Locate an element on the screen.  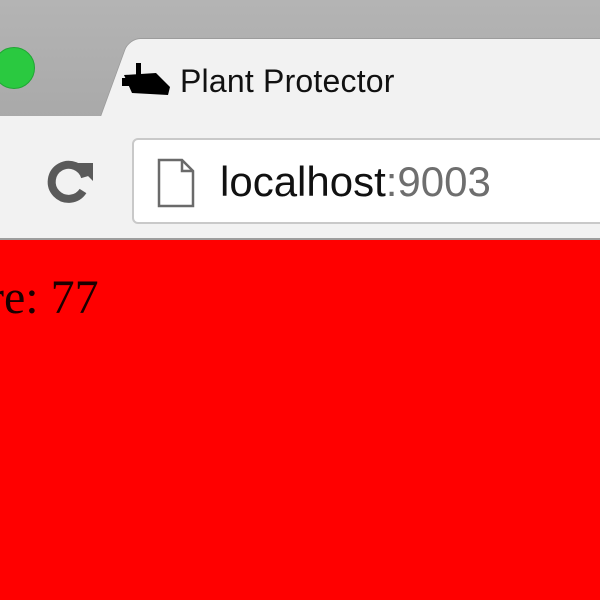
url-host: localhost is located at coordinates (303, 181).